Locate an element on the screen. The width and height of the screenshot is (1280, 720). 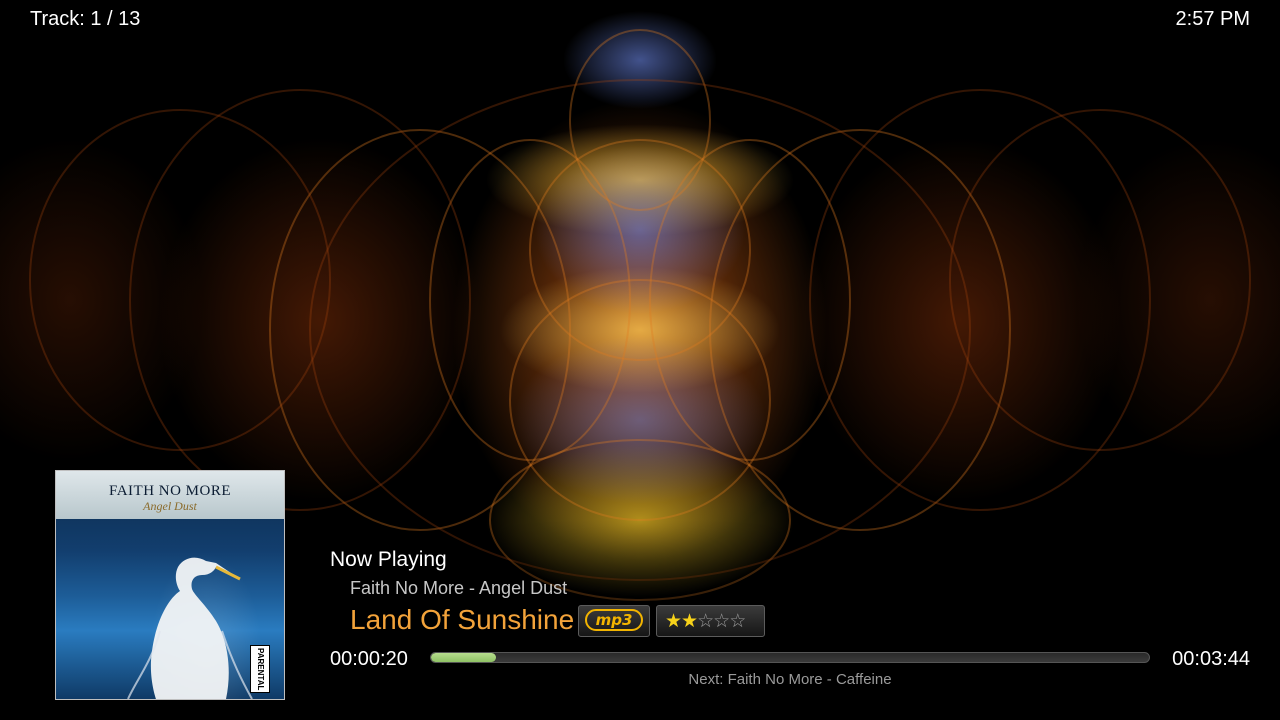
format-badge: mp3 is located at coordinates (614, 621).